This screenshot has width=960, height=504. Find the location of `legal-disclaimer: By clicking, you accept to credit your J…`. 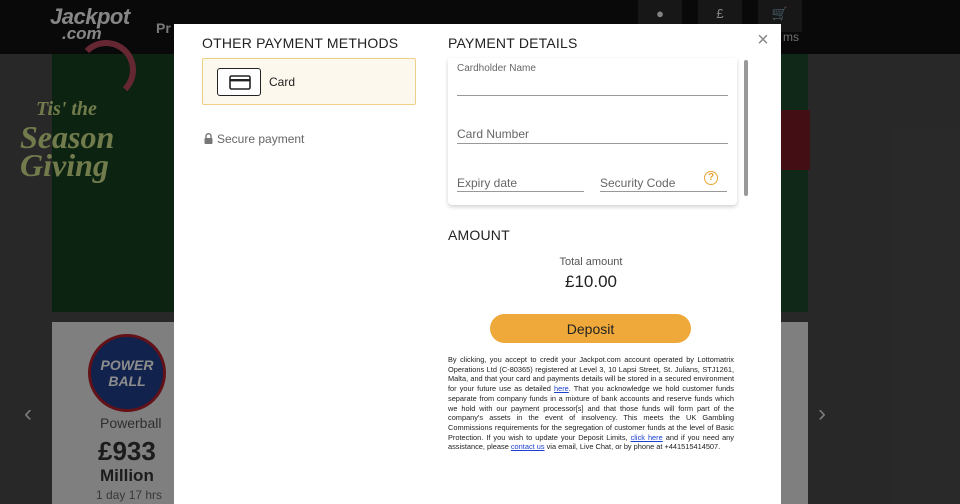

legal-disclaimer: By clicking, you accept to credit your J… is located at coordinates (591, 403).